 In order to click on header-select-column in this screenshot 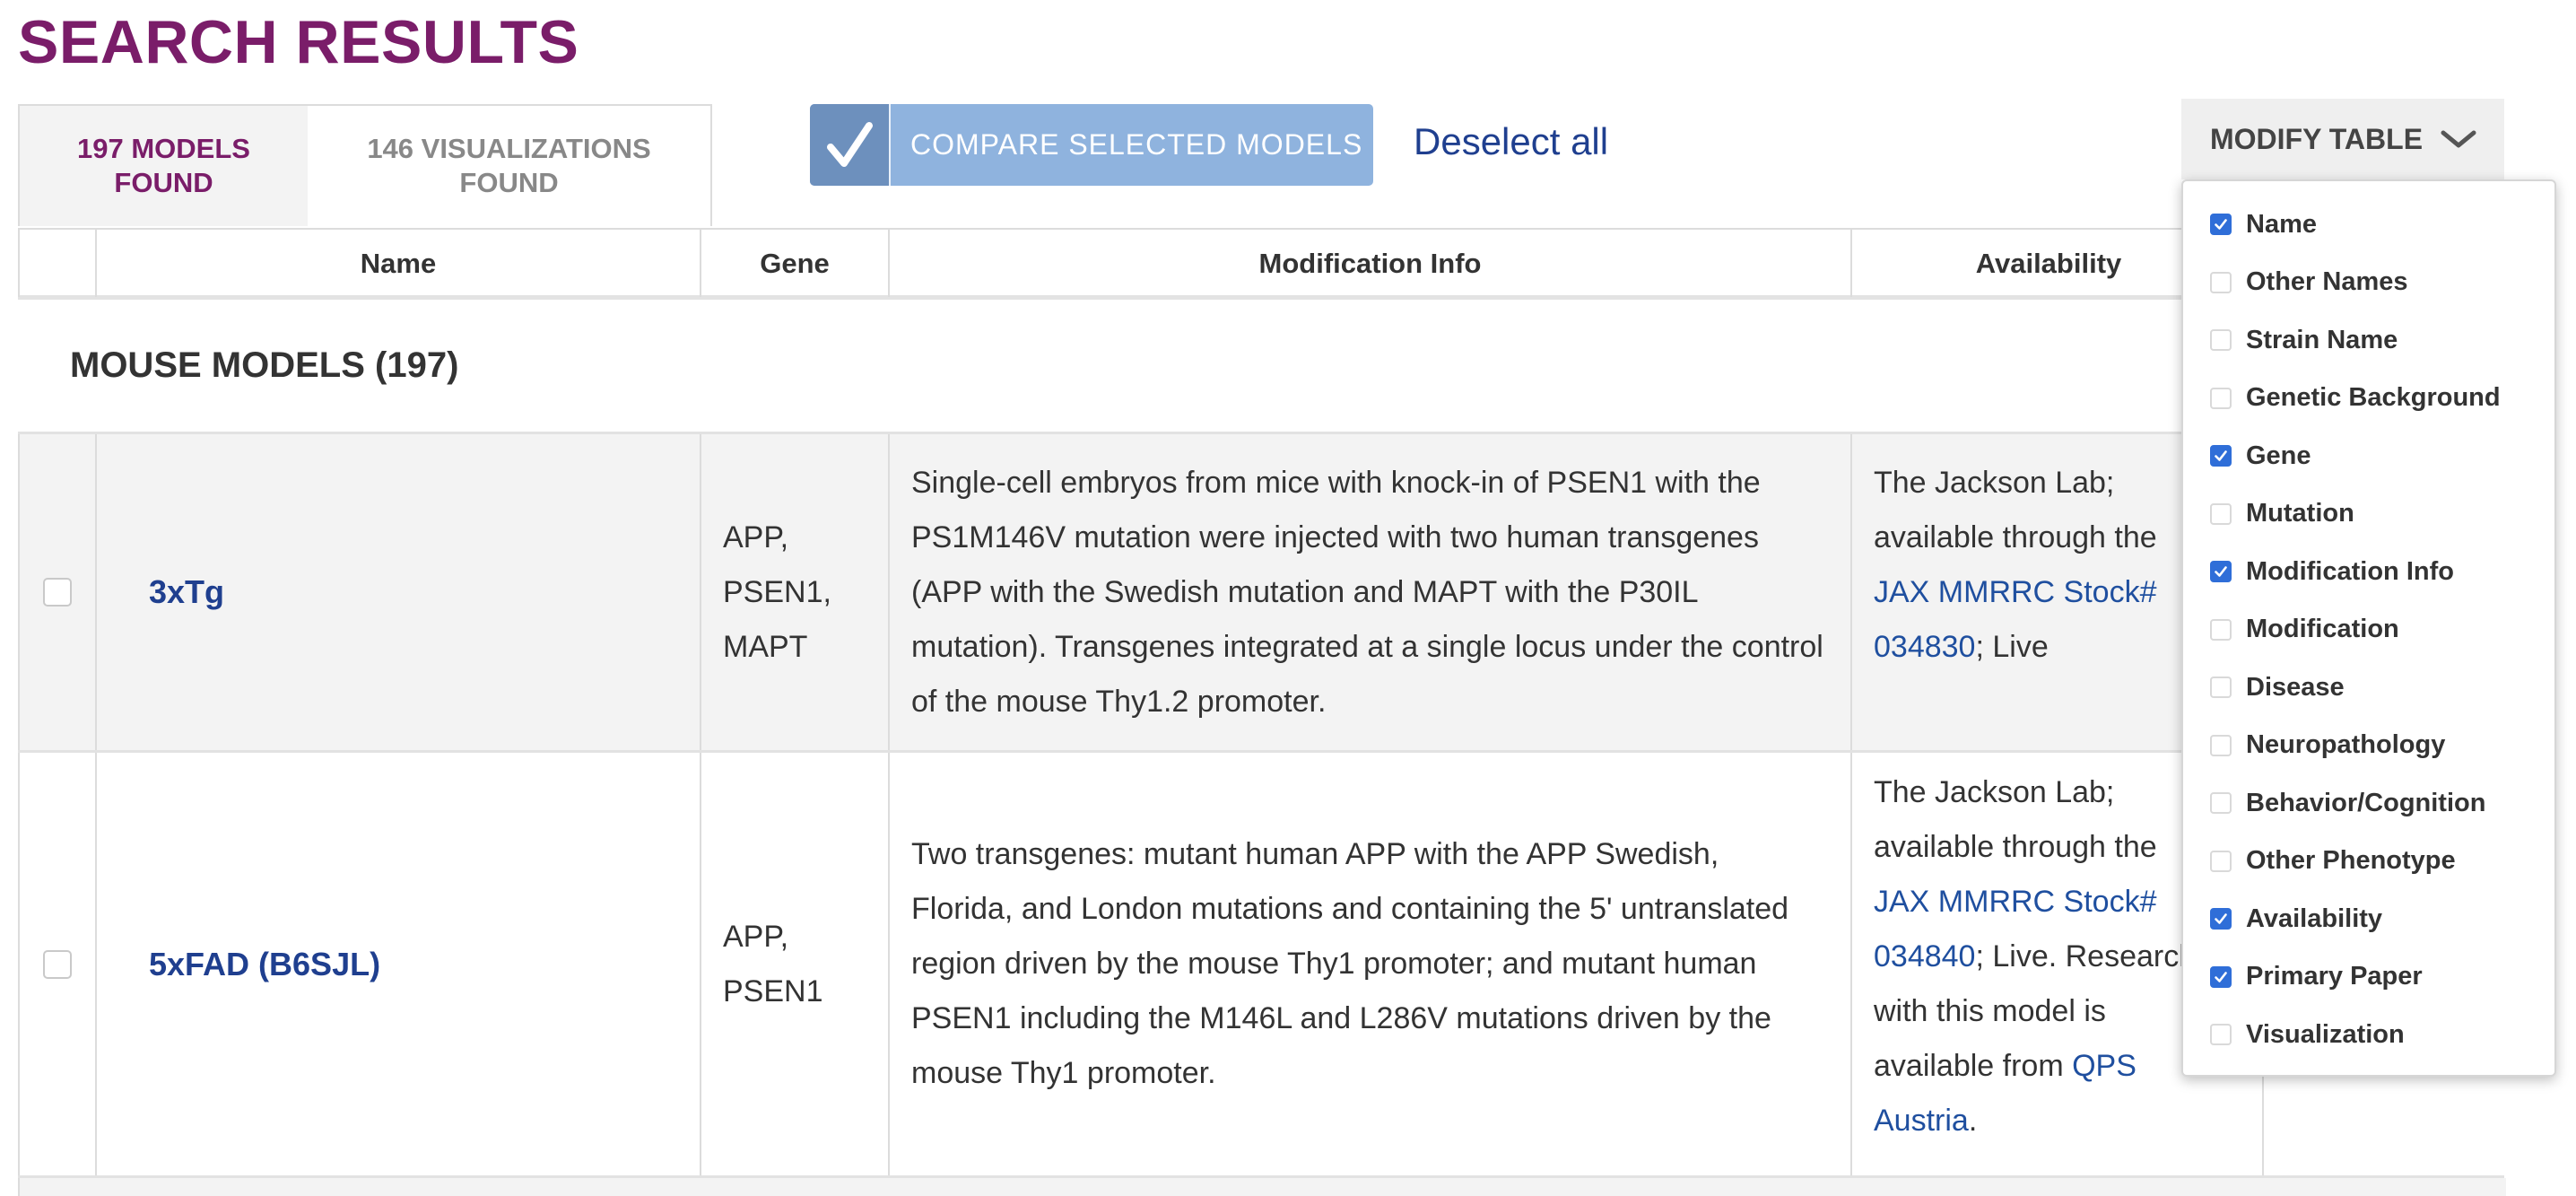, I will do `click(56, 263)`.